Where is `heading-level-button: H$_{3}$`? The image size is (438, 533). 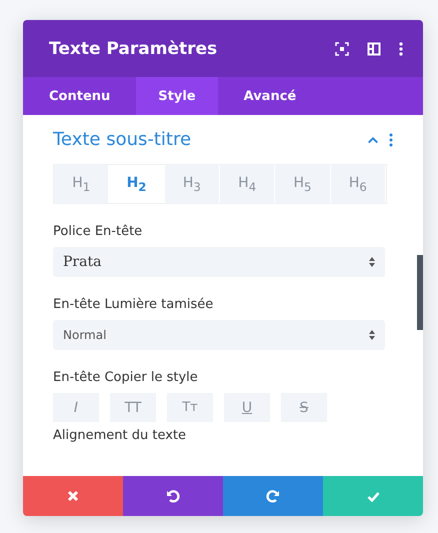 heading-level-button: H$_{3}$ is located at coordinates (192, 184).